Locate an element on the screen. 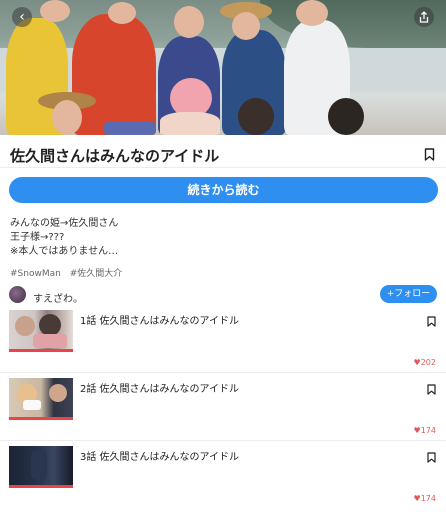  episode-item: 1話 佐久間さんはみんなのアイドル ♥202 is located at coordinates (223, 344).